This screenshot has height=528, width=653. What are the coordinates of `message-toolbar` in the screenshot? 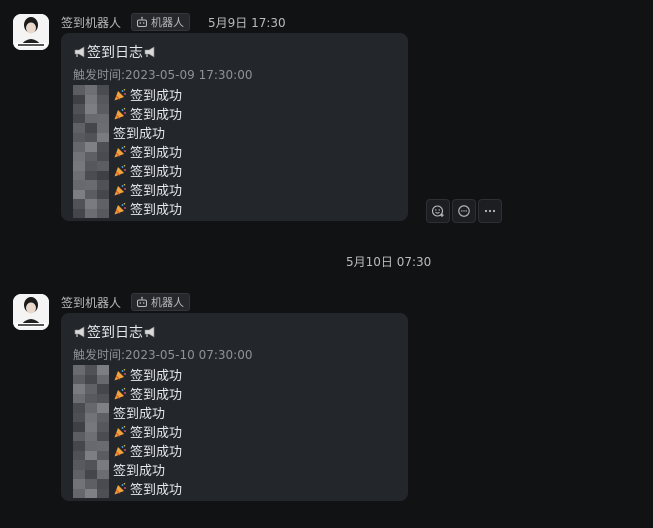 It's located at (464, 211).